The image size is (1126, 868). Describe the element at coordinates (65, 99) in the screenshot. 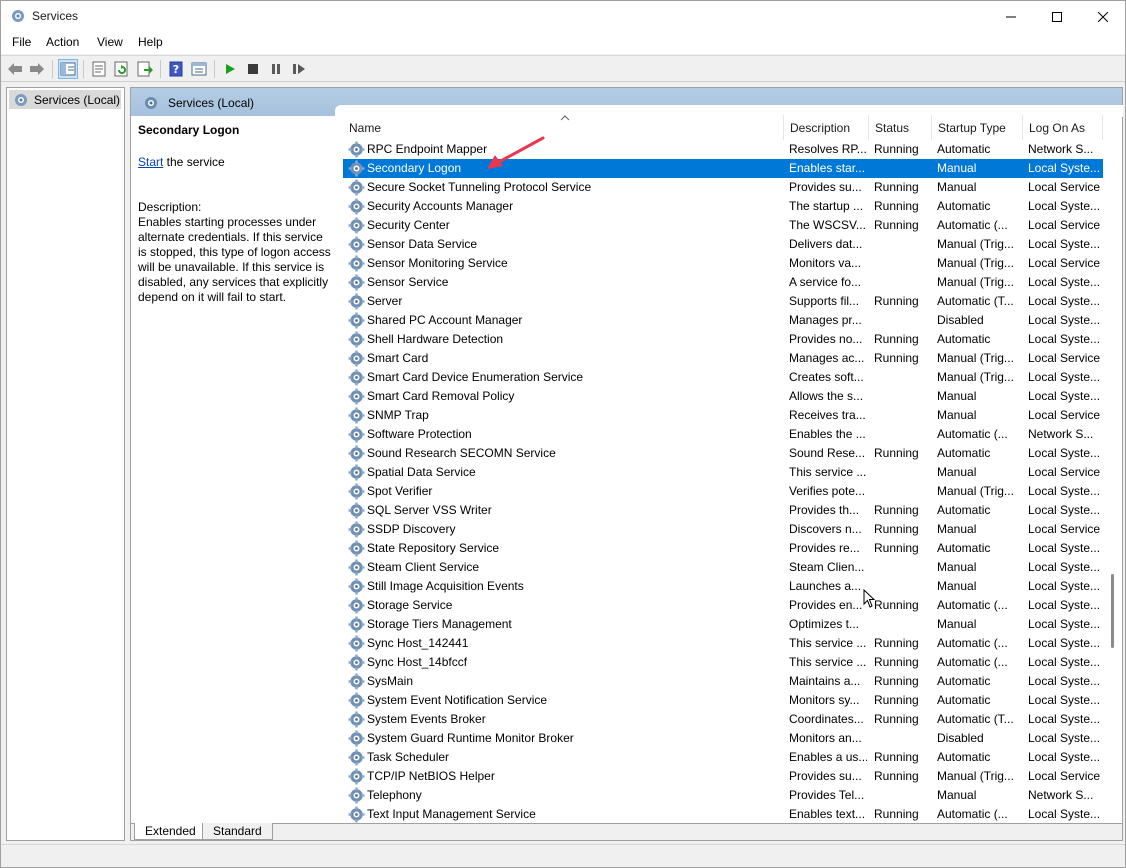

I see `tree-item-services-local: Services (Local)` at that location.